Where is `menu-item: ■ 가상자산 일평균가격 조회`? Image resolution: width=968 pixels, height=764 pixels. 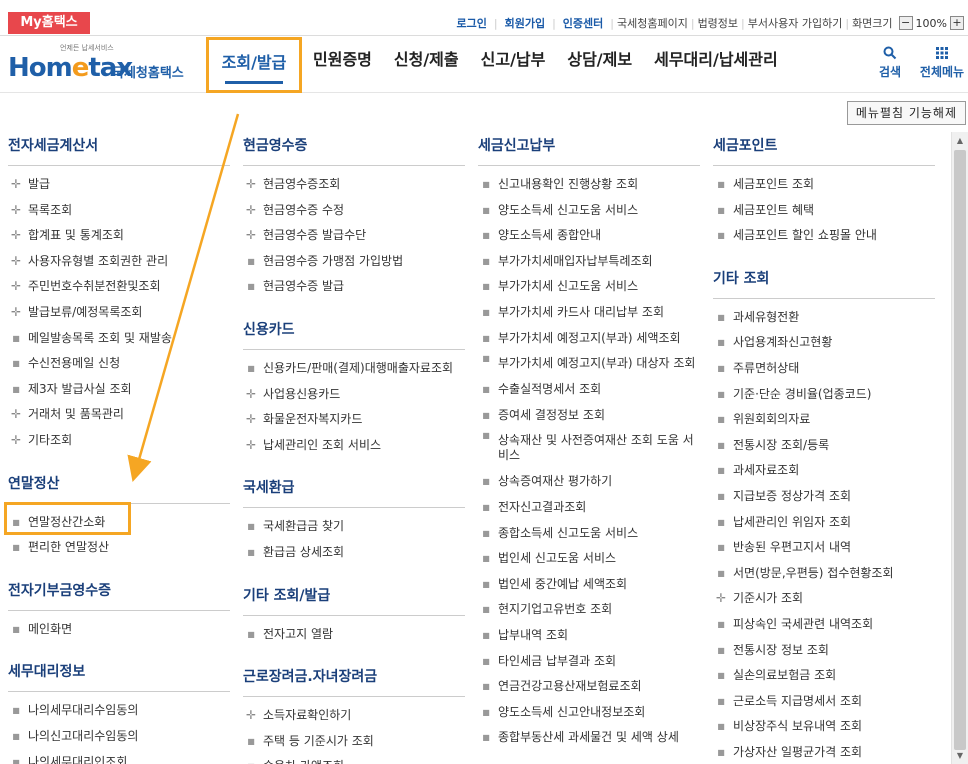 menu-item: ■ 가상자산 일평균가격 조회 is located at coordinates (824, 752).